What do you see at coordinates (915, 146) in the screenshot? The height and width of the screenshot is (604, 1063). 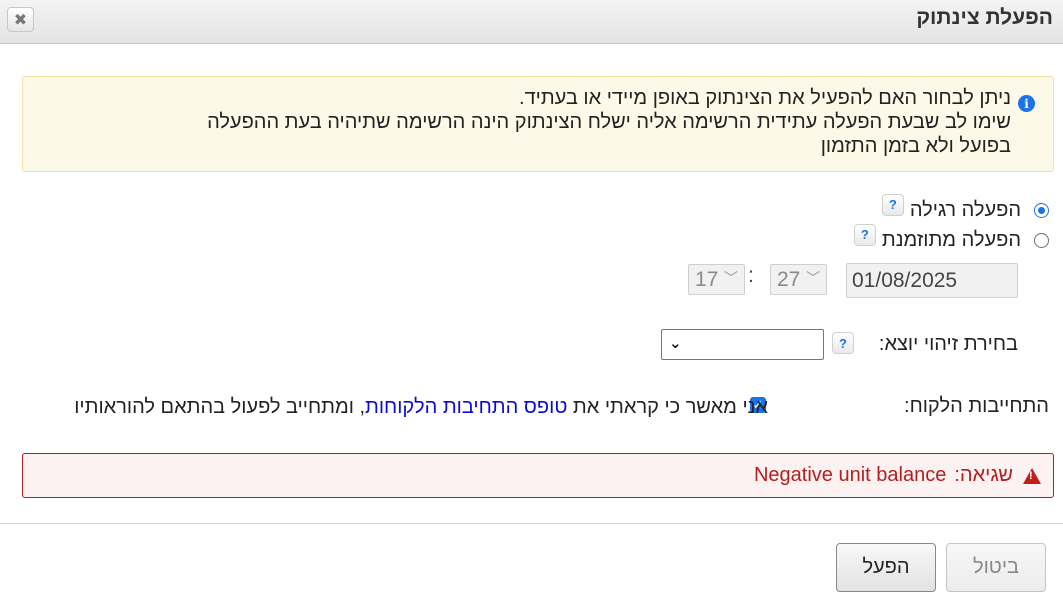 I see `info-line-3: בפועל ולא בזמן התזמון` at bounding box center [915, 146].